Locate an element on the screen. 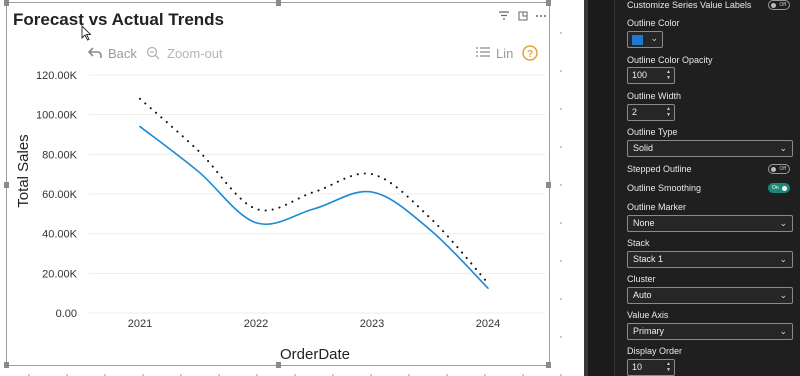 This screenshot has width=800, height=376. outline-width-label: Outline Width is located at coordinates (654, 96).